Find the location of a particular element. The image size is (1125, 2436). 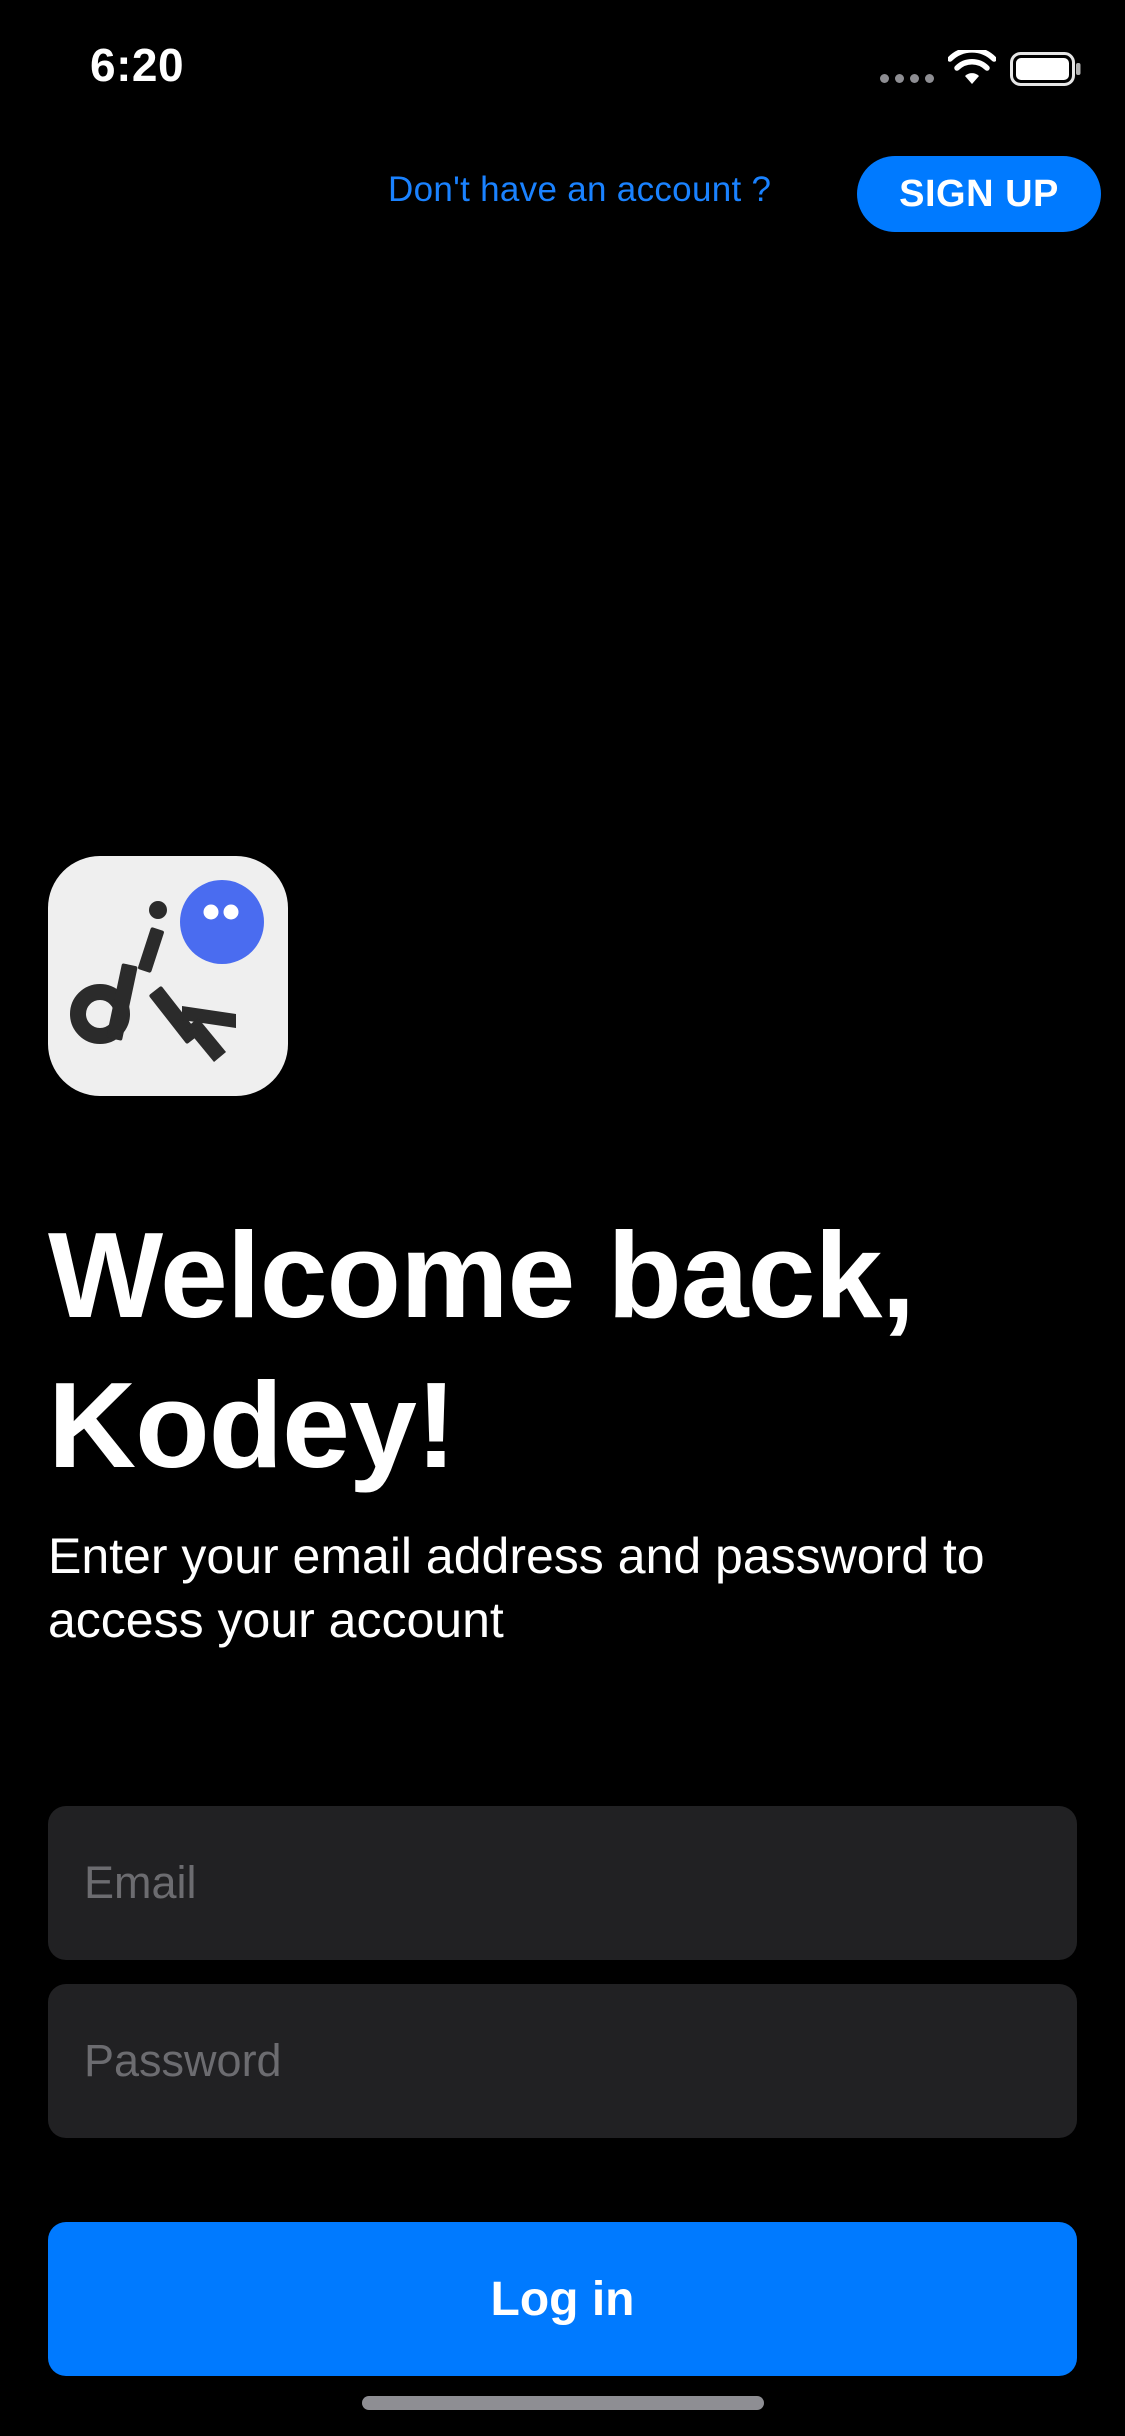

app-logo-icon is located at coordinates (168, 976).